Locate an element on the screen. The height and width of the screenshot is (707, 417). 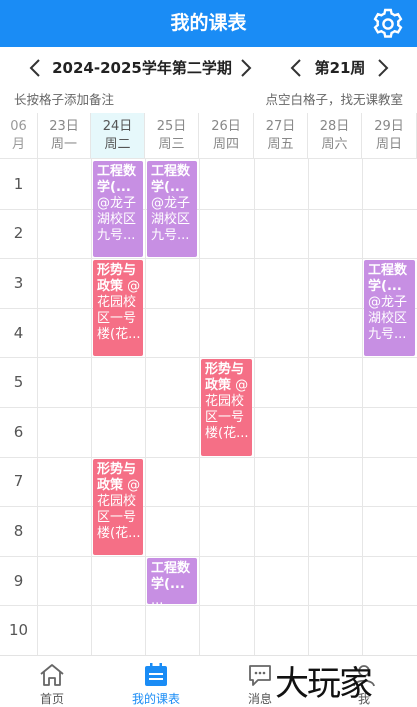
day-header: 27日周五 is located at coordinates (281, 136).